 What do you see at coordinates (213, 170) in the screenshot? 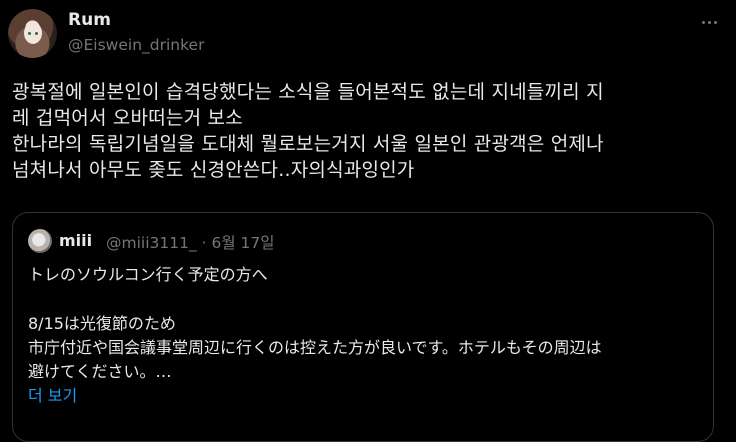
I see `tweet-text-line: 넘쳐나서 아무도 좆도 신경안쓴다..자의식과잉인가` at bounding box center [213, 170].